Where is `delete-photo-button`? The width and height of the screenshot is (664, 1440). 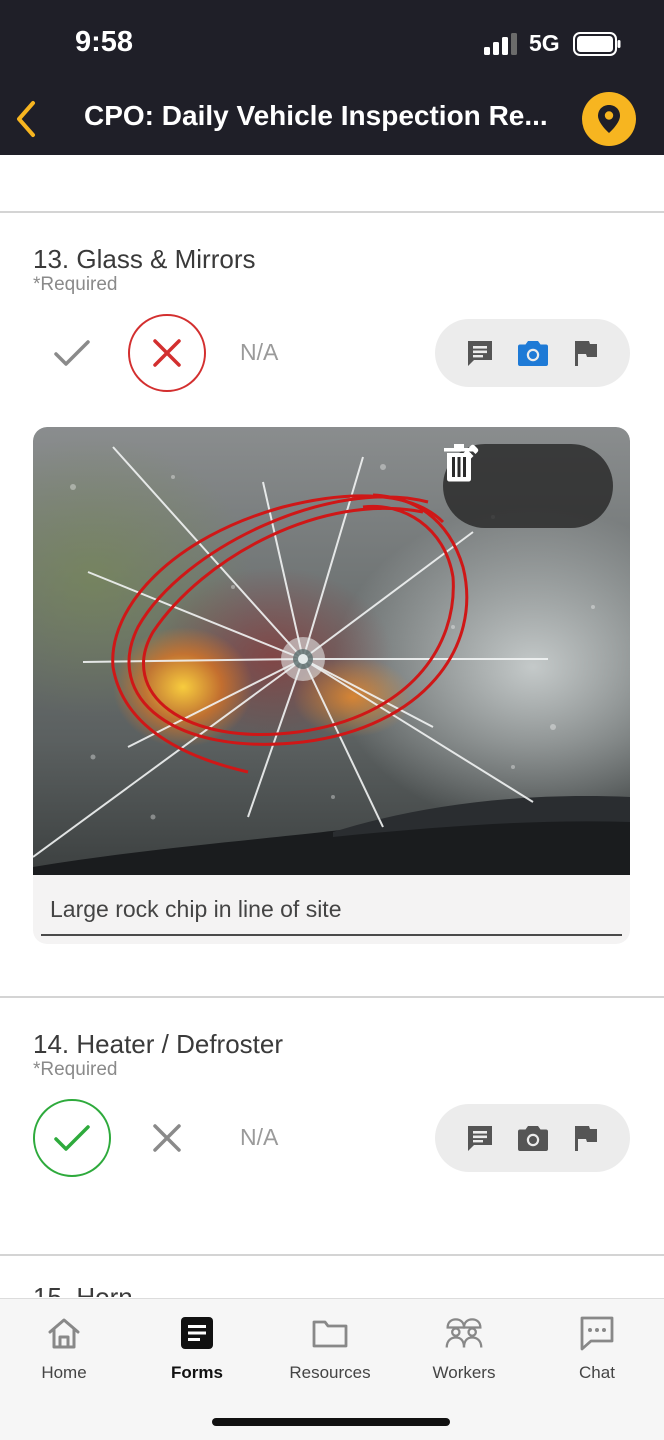
delete-photo-button is located at coordinates (514, 476).